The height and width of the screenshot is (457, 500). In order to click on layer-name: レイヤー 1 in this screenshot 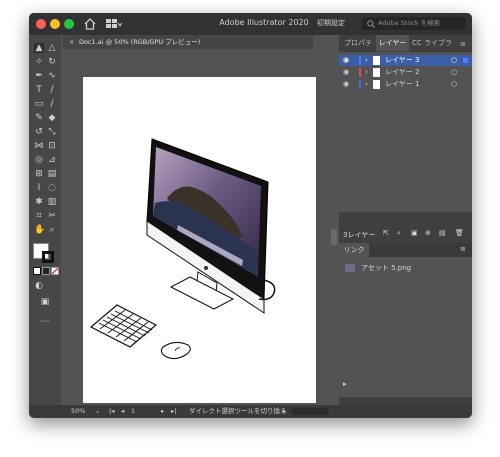, I will do `click(402, 84)`.